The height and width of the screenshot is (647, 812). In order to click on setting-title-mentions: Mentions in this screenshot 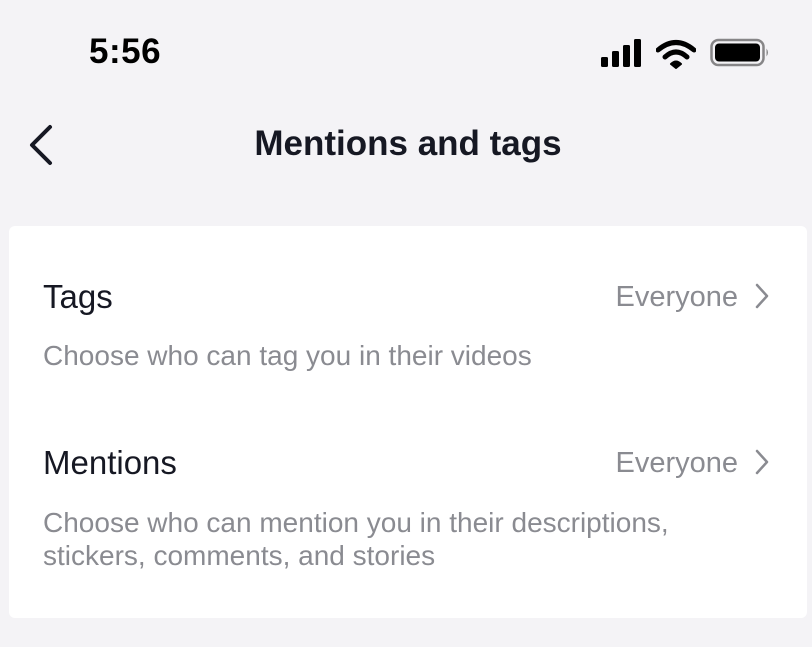, I will do `click(110, 462)`.